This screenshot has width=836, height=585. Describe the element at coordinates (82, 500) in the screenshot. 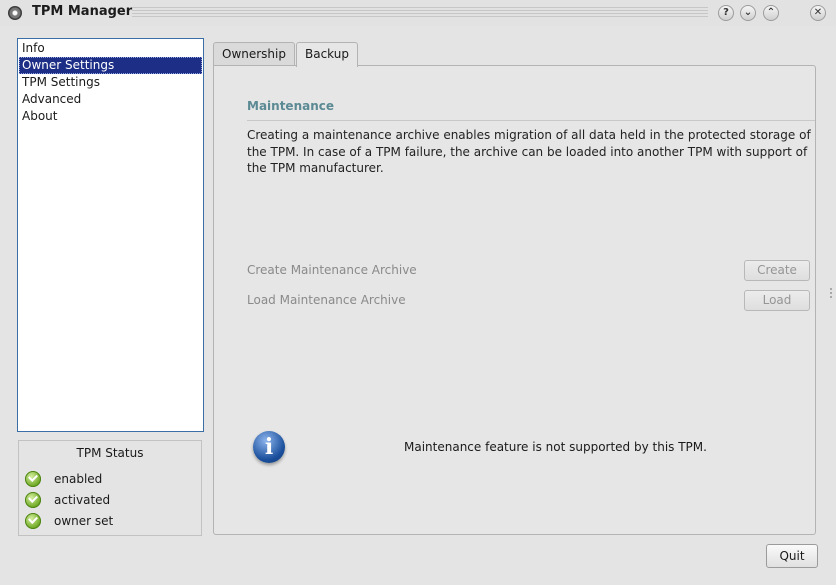

I see `status-label: activated` at that location.